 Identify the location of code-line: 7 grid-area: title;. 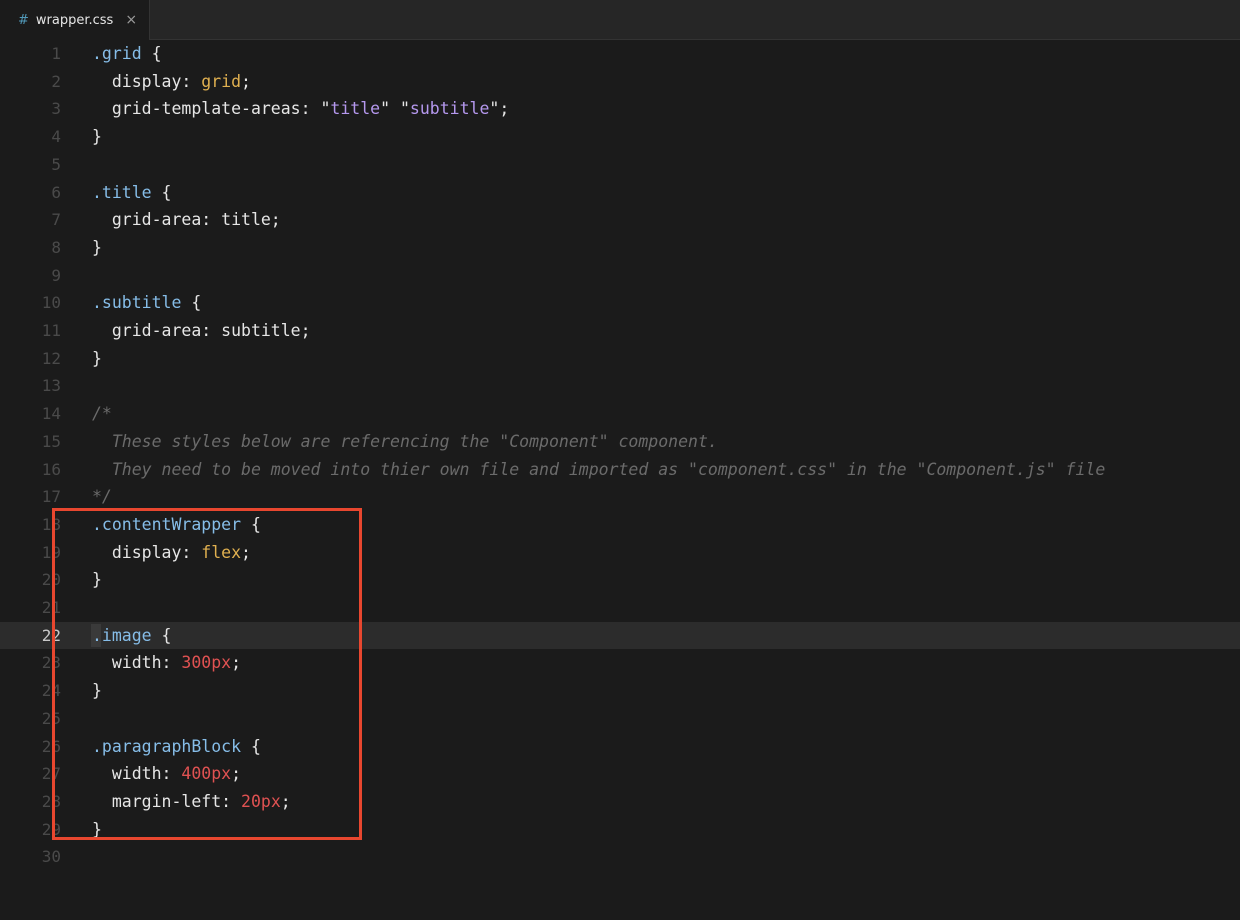
(620, 220).